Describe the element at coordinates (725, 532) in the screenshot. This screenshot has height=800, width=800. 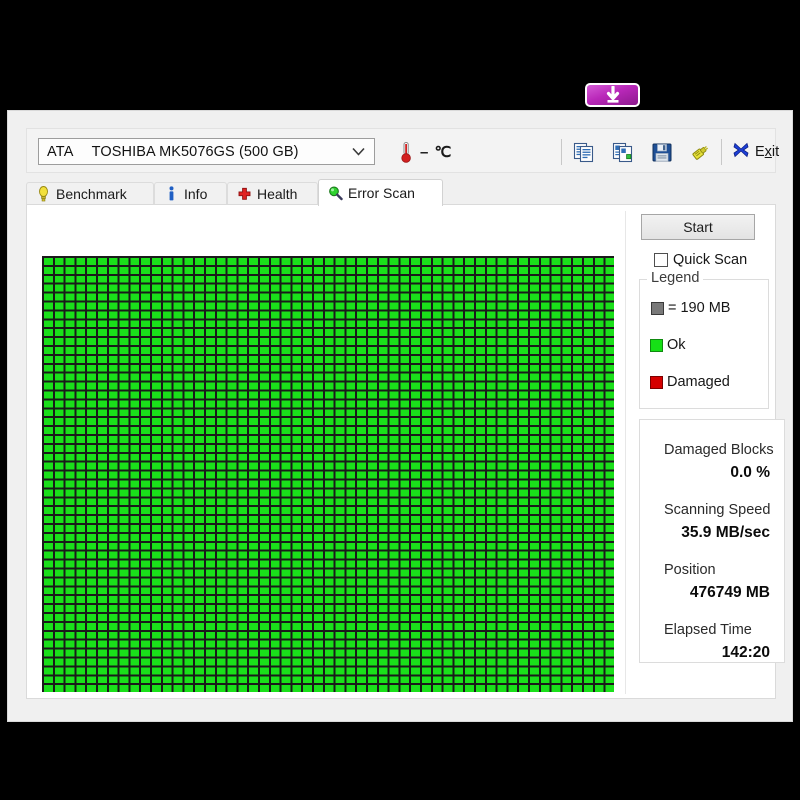
I see `stat-value-scanning-speed: 35.9 MB/sec` at that location.